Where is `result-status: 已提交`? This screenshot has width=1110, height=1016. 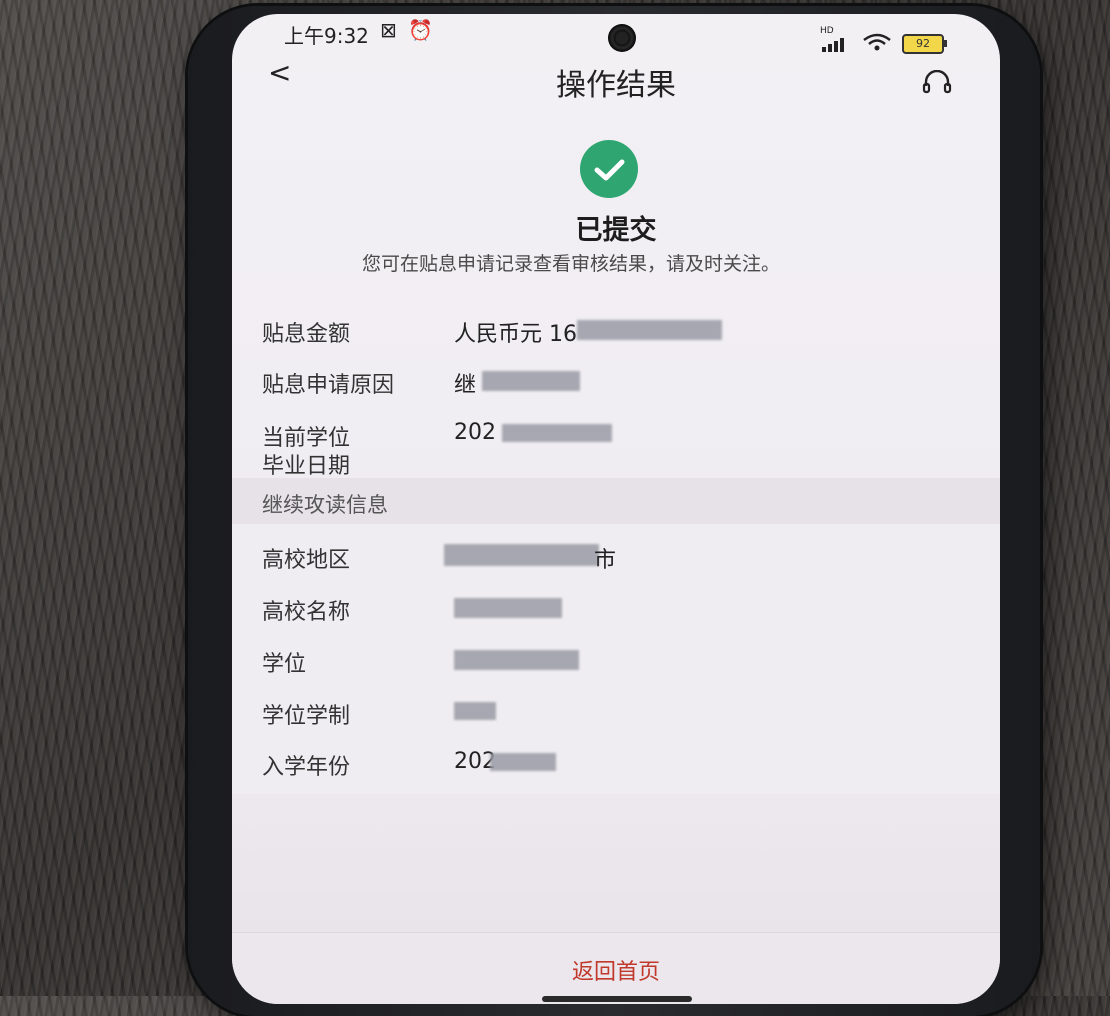 result-status: 已提交 is located at coordinates (616, 230).